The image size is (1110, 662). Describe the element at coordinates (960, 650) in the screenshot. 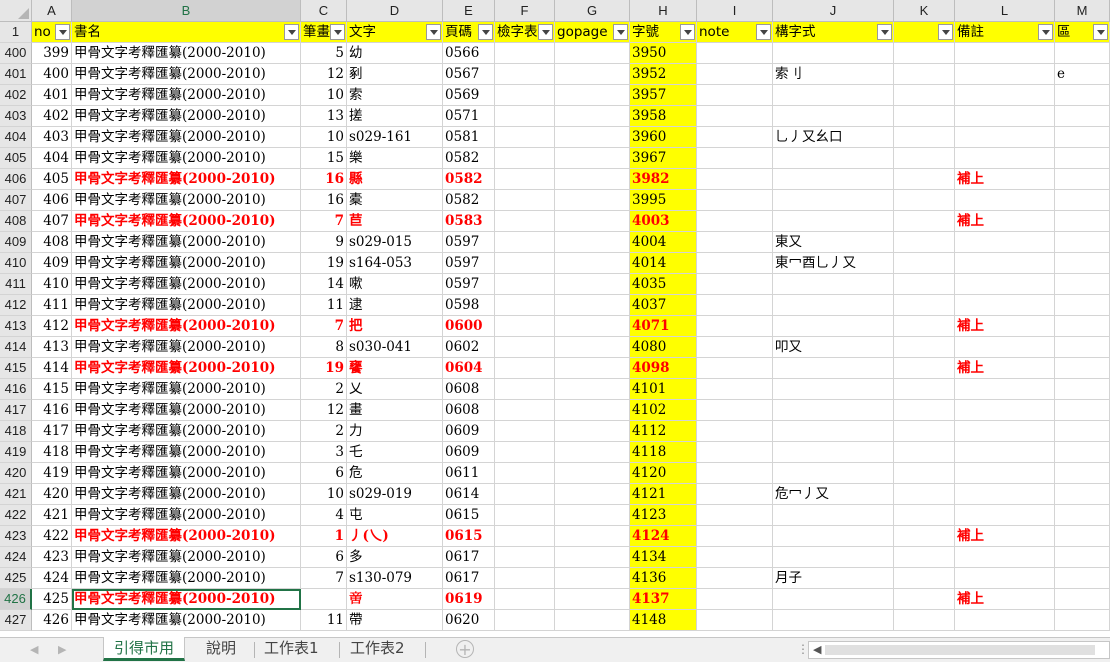

I see `scrollbar-thumb` at that location.